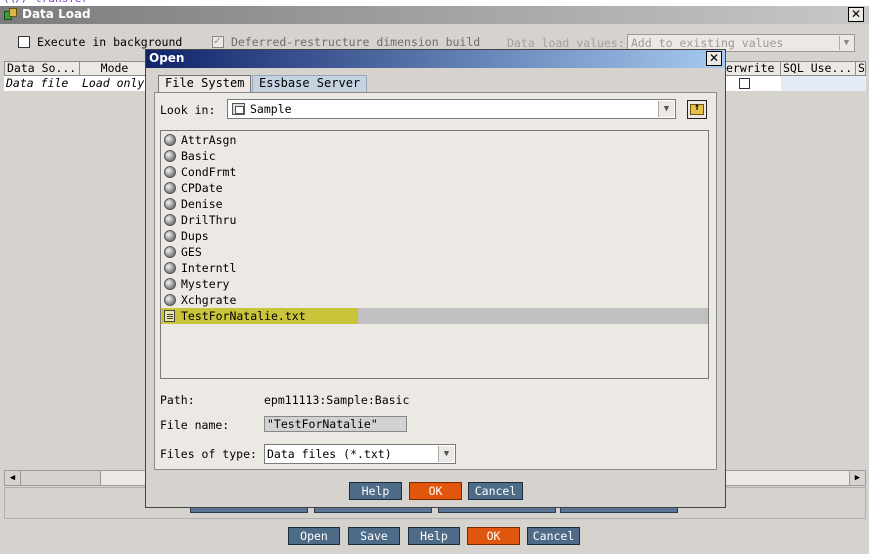 This screenshot has width=869, height=554. Describe the element at coordinates (11, 14) in the screenshot. I see `data-load-app-icon` at that location.